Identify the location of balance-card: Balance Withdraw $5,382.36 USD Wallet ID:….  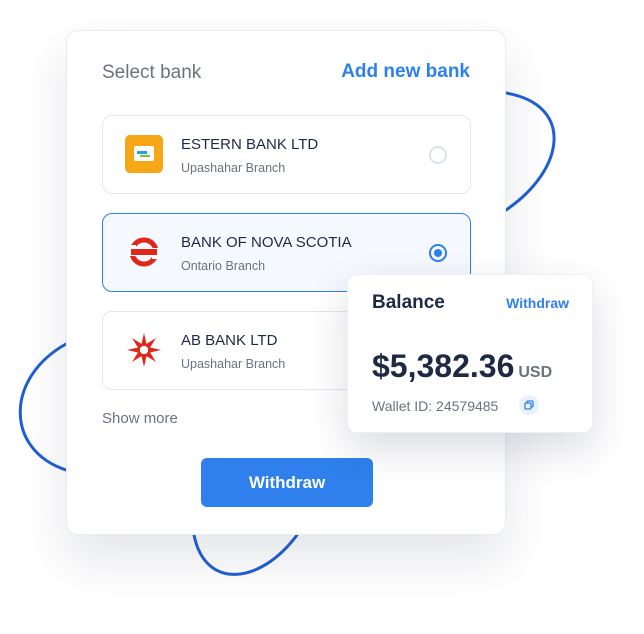
(470, 353).